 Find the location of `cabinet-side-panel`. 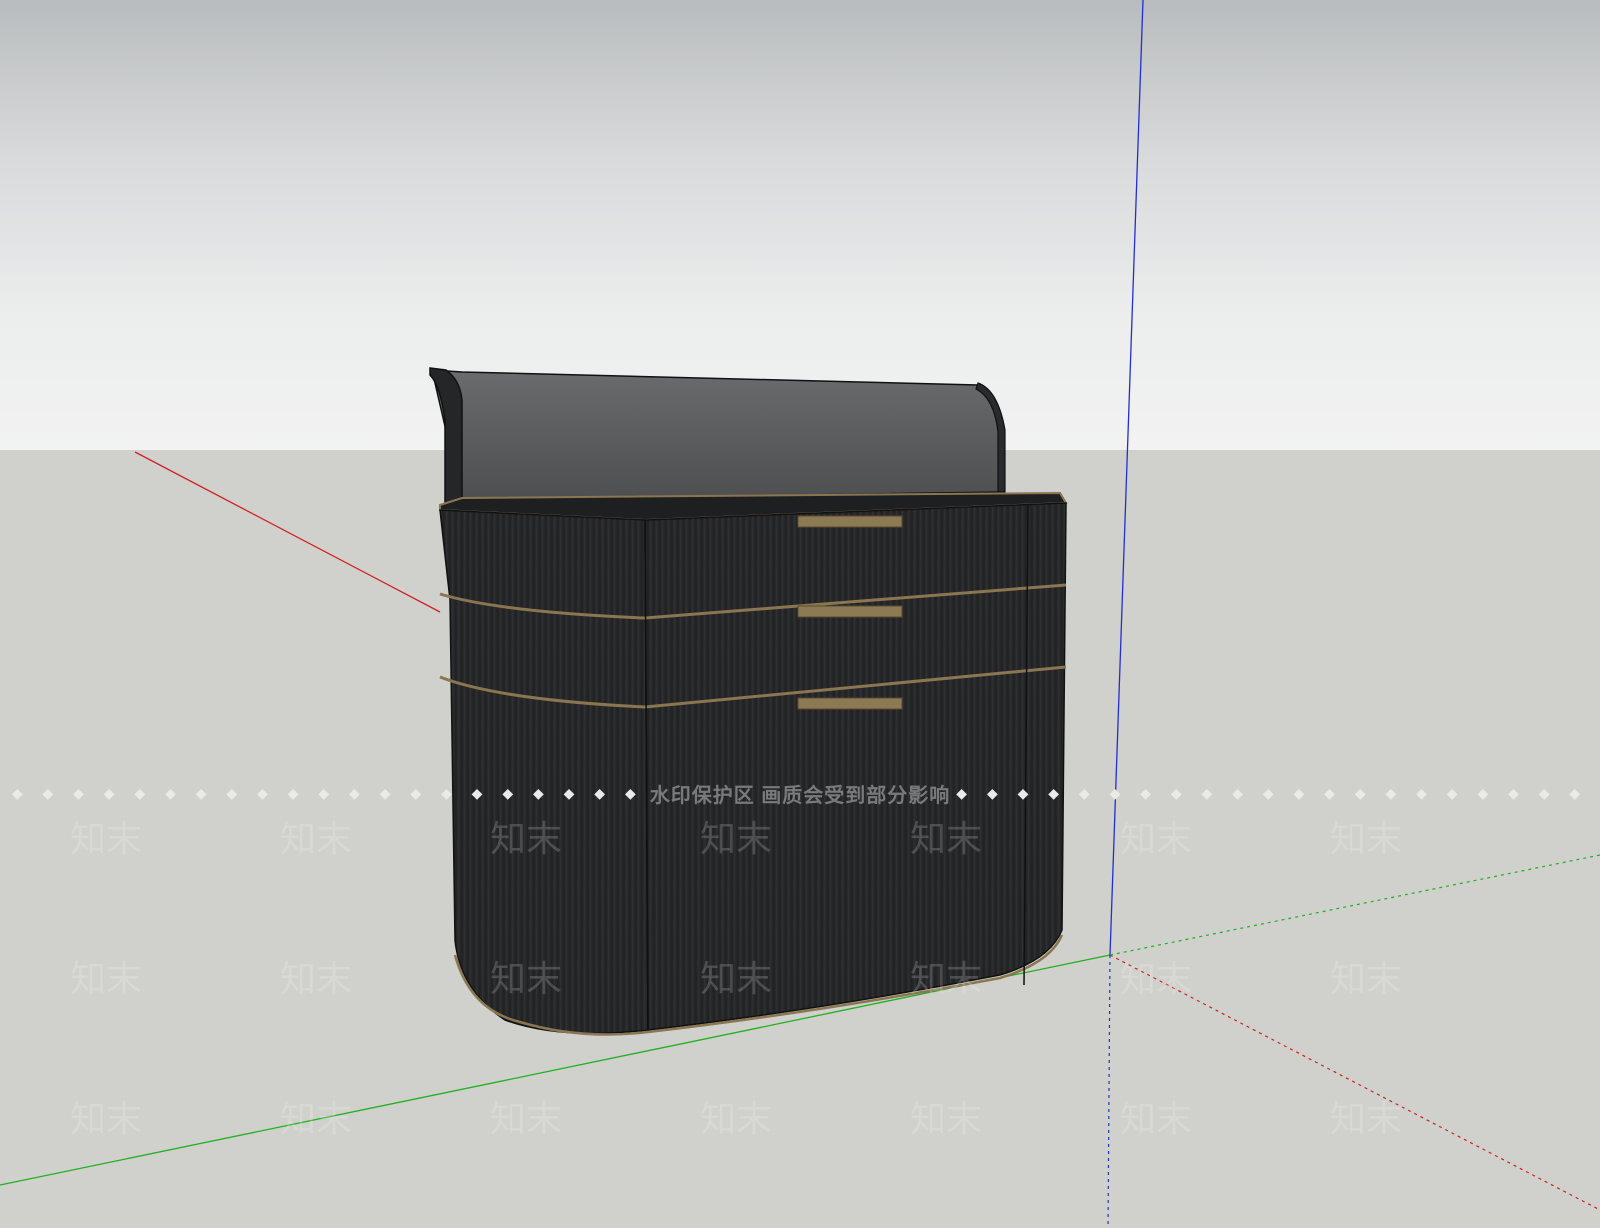

cabinet-side-panel is located at coordinates (544, 772).